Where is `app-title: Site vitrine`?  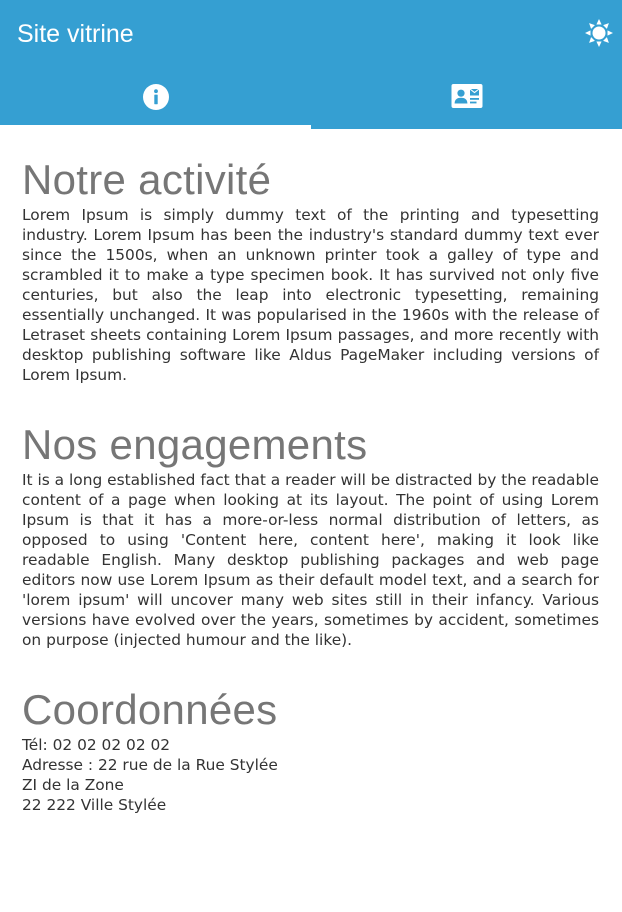 app-title: Site vitrine is located at coordinates (75, 34).